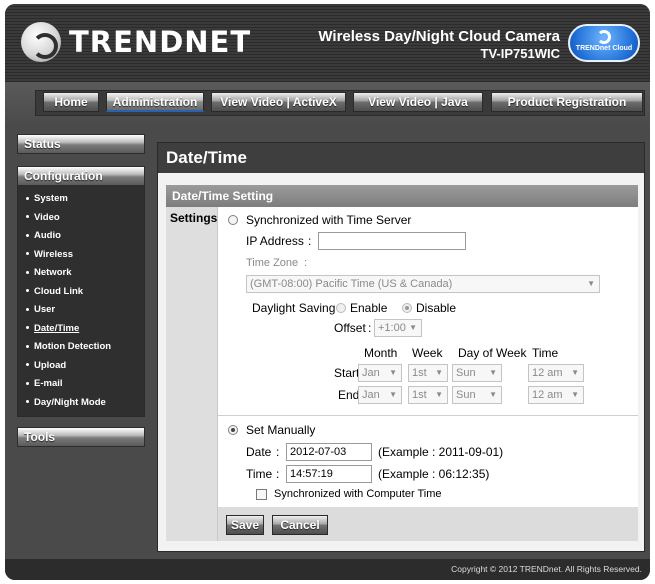 Image resolution: width=655 pixels, height=584 pixels. What do you see at coordinates (477, 395) in the screenshot?
I see `end-day-select: Sun ▼` at bounding box center [477, 395].